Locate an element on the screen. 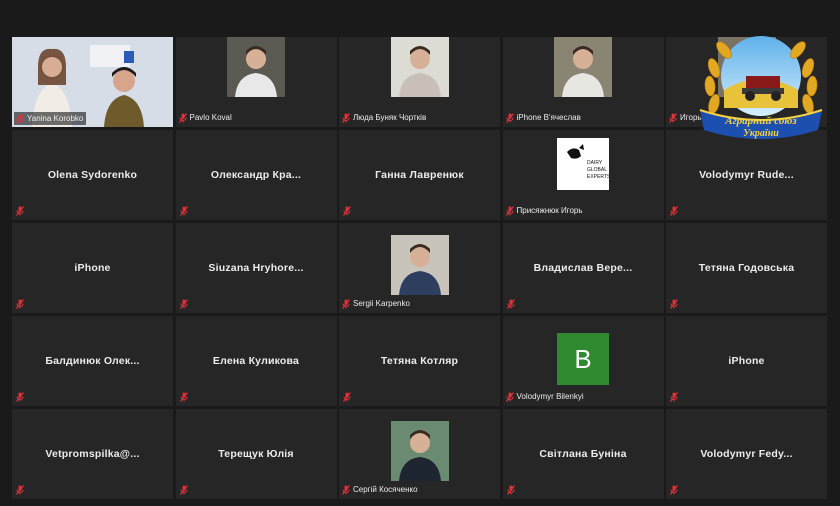 This screenshot has height=506, width=840. avatar-initial: B is located at coordinates (583, 359).